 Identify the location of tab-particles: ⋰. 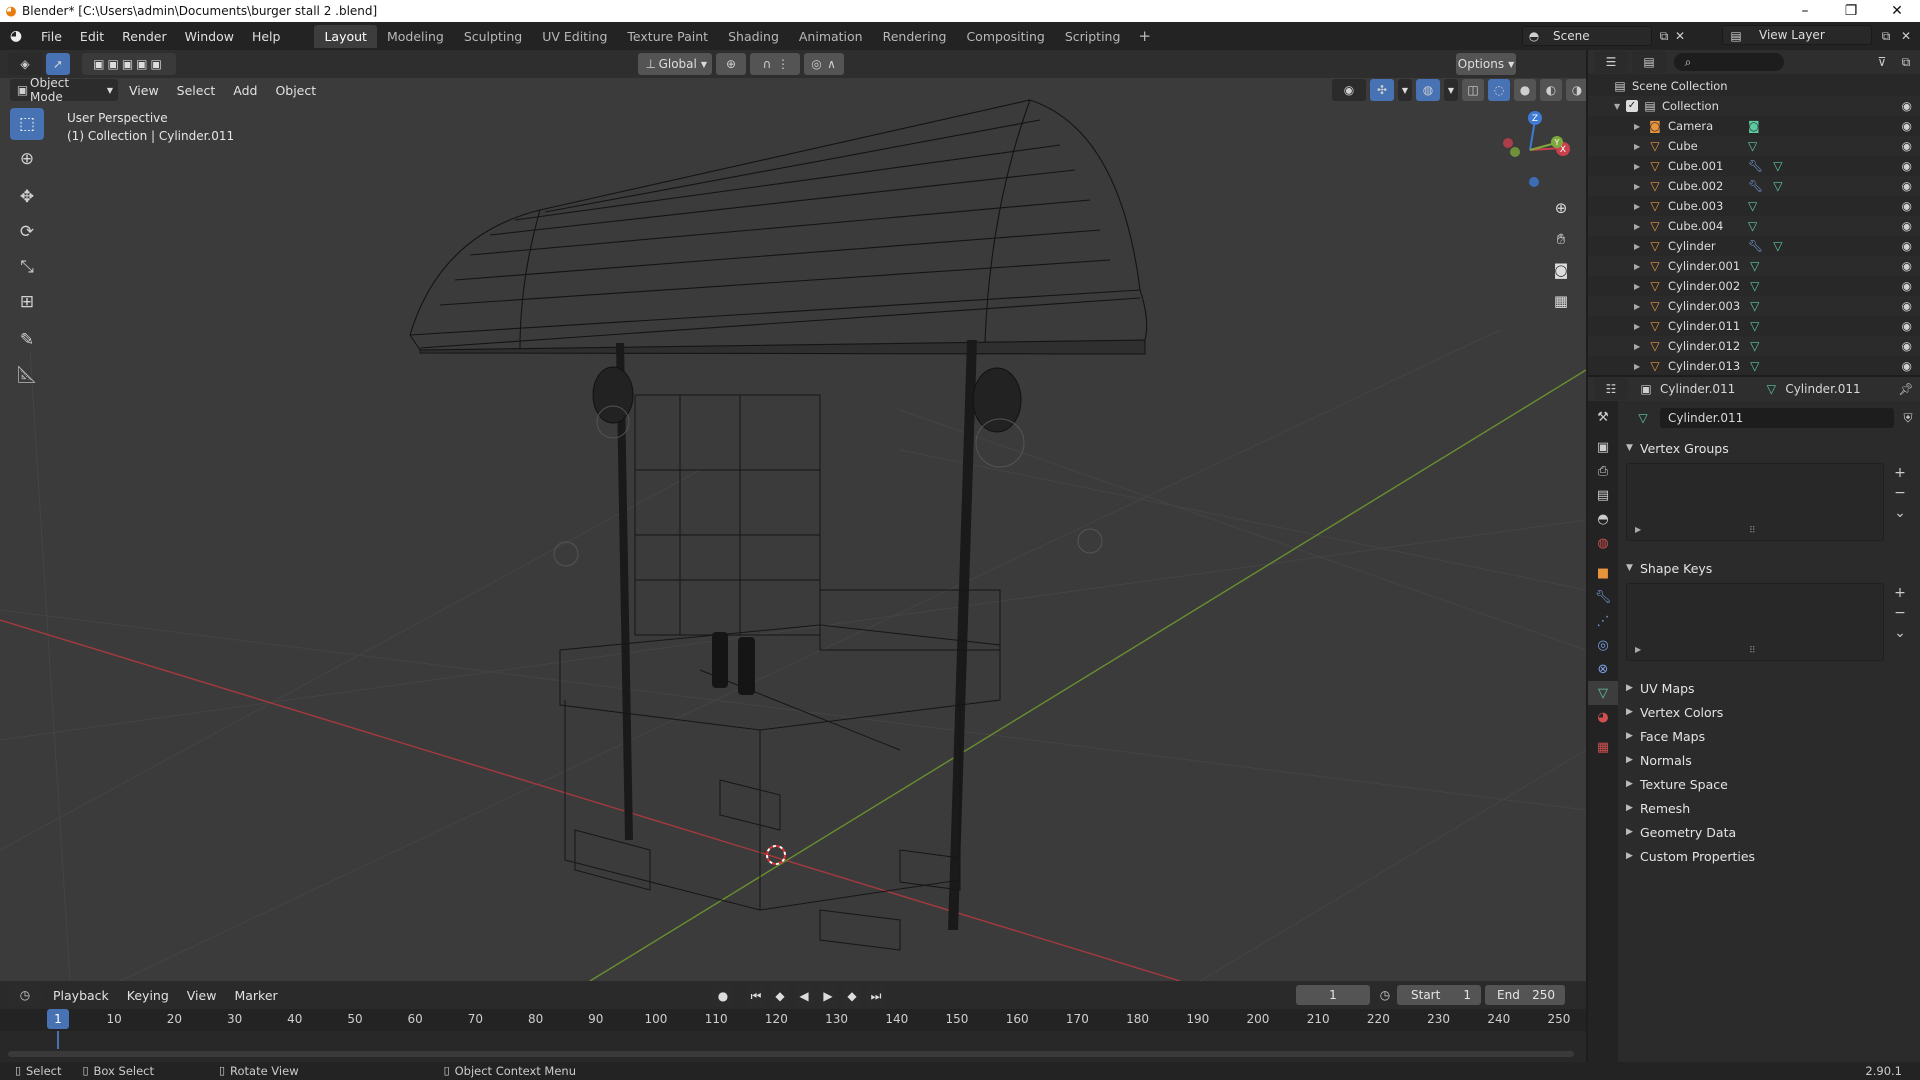
(1603, 621).